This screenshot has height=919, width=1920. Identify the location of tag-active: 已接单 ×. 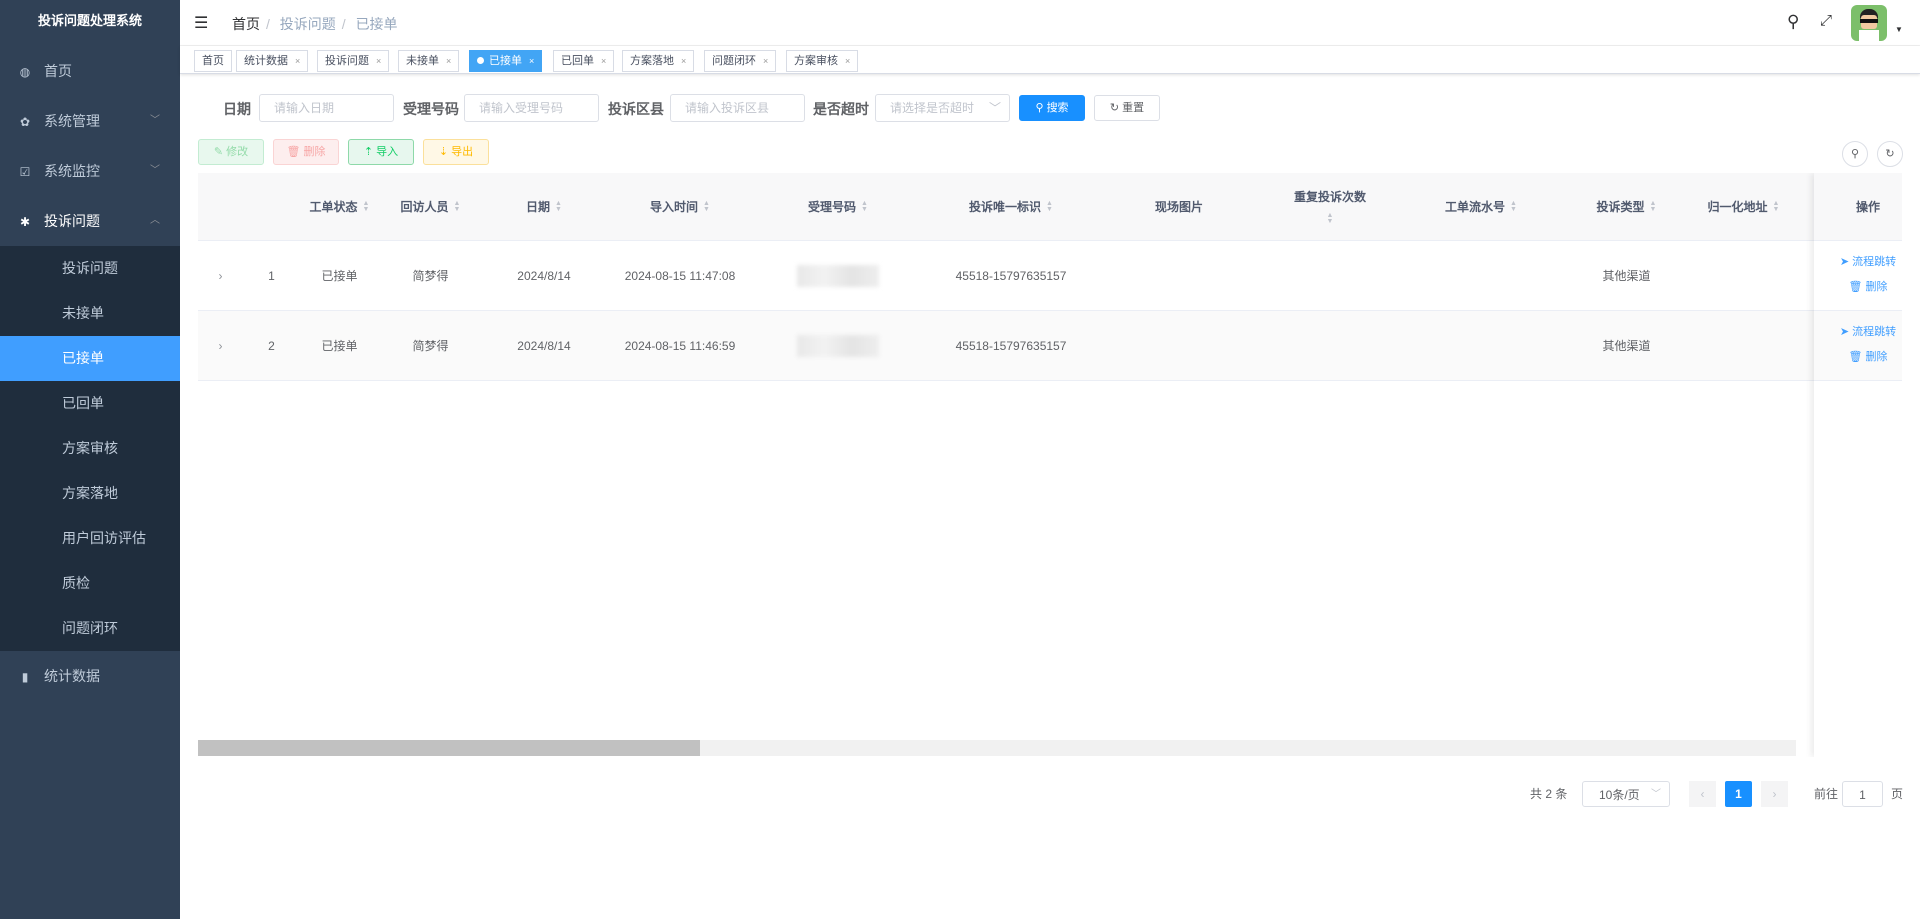
(506, 61).